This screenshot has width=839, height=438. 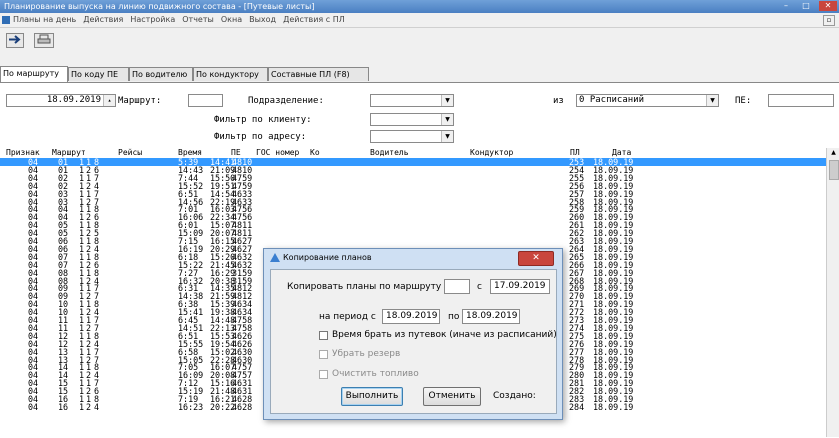 What do you see at coordinates (389, 153) in the screenshot?
I see `col-driver: Водитель` at bounding box center [389, 153].